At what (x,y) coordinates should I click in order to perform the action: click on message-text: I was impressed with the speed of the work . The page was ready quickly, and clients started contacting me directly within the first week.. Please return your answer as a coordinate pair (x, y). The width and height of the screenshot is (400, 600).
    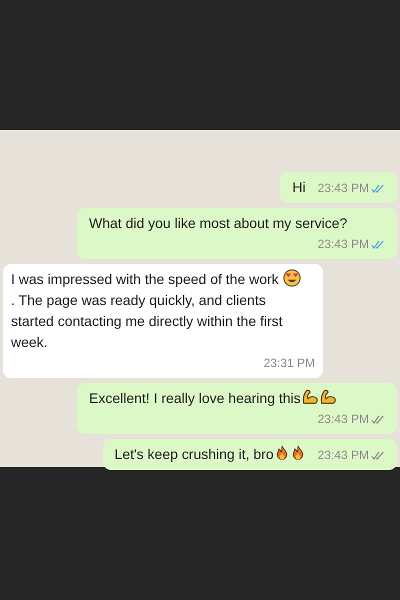
    Looking at the image, I should click on (157, 311).